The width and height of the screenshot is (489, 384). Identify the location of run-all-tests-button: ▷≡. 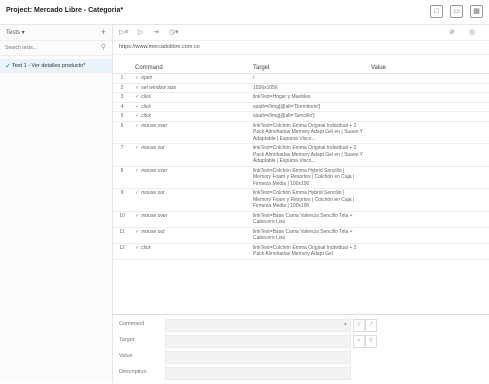
(123, 32).